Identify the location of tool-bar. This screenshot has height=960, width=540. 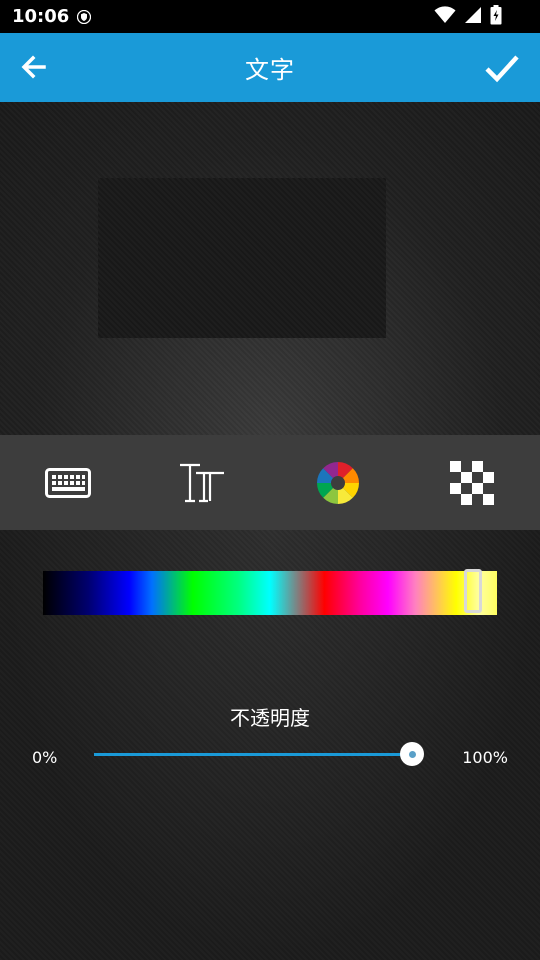
(270, 482).